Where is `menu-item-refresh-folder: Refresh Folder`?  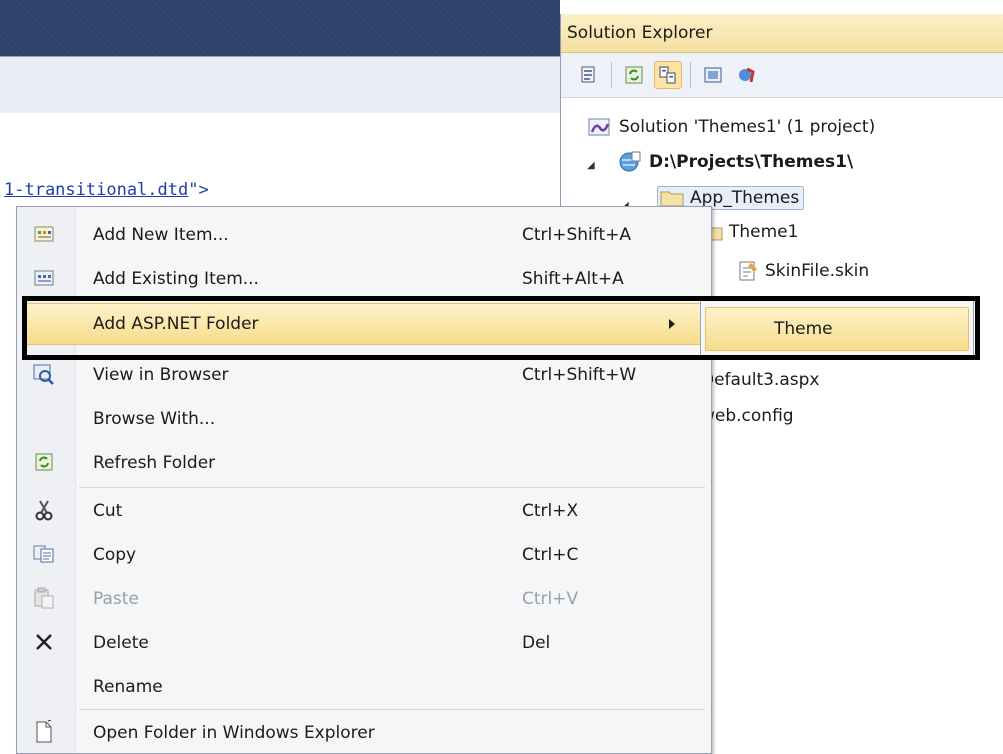
menu-item-refresh-folder: Refresh Folder is located at coordinates (363, 463).